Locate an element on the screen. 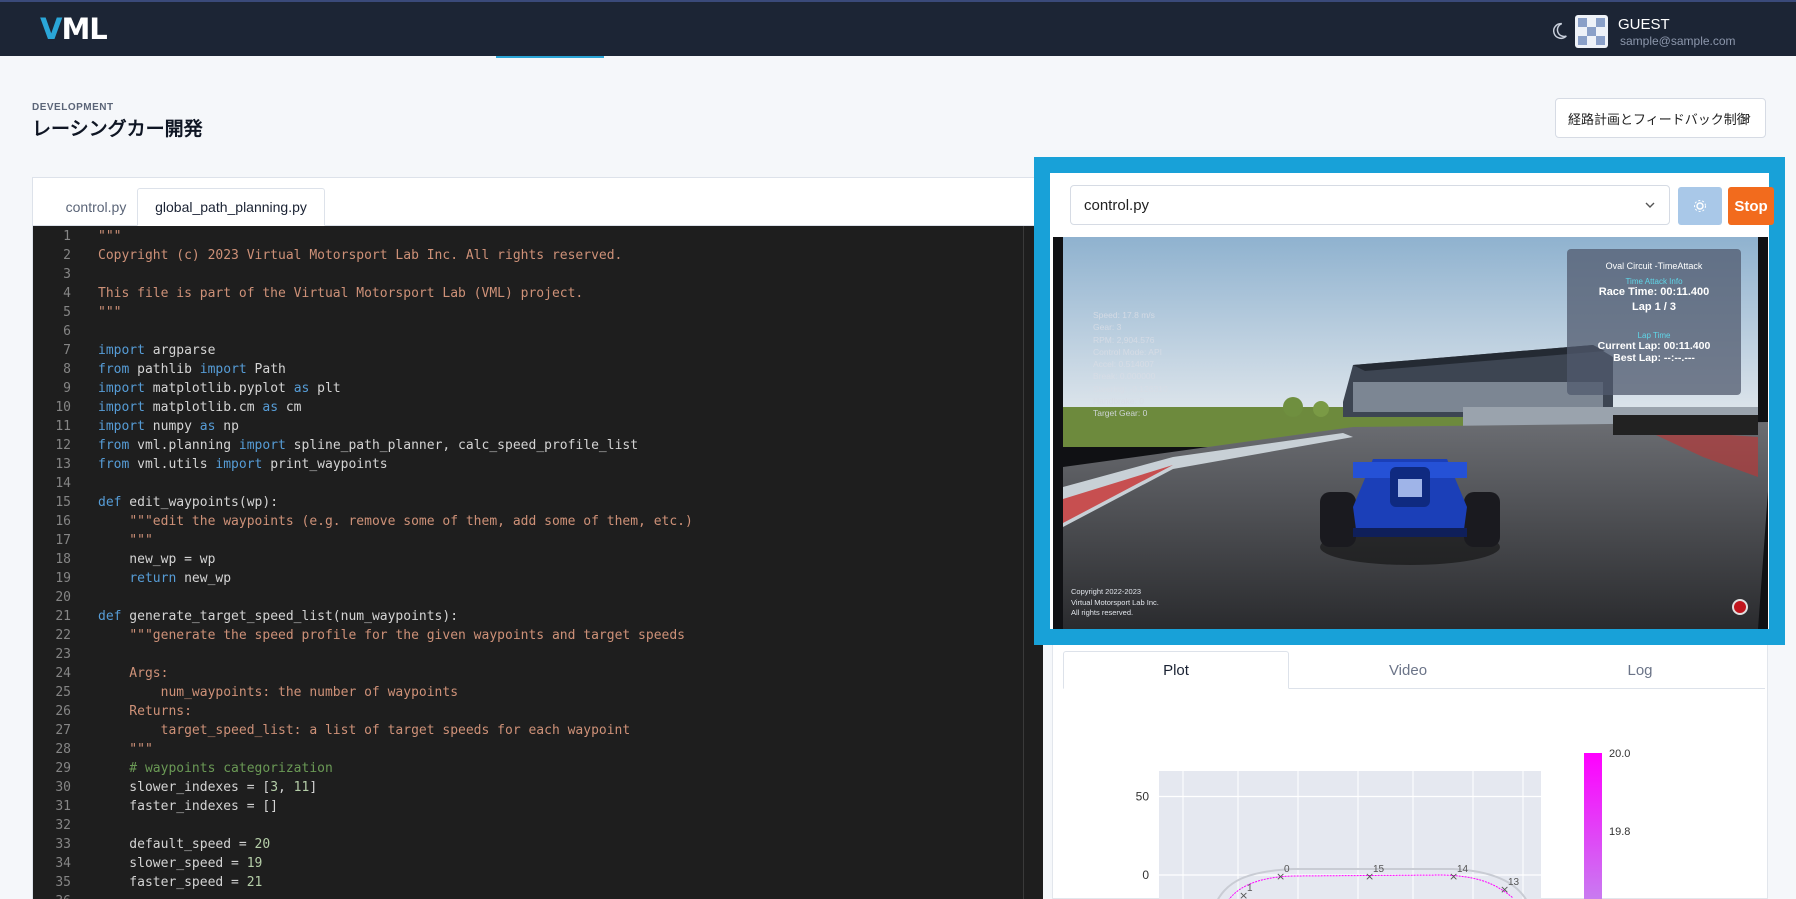 Image resolution: width=1796 pixels, height=899 pixels. waypoint-label: 13 is located at coordinates (1514, 882).